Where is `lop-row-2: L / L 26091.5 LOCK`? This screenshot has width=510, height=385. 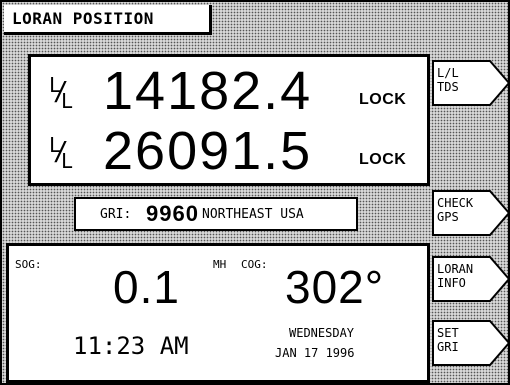 lop-row-2: L / L 26091.5 LOCK is located at coordinates (228, 151).